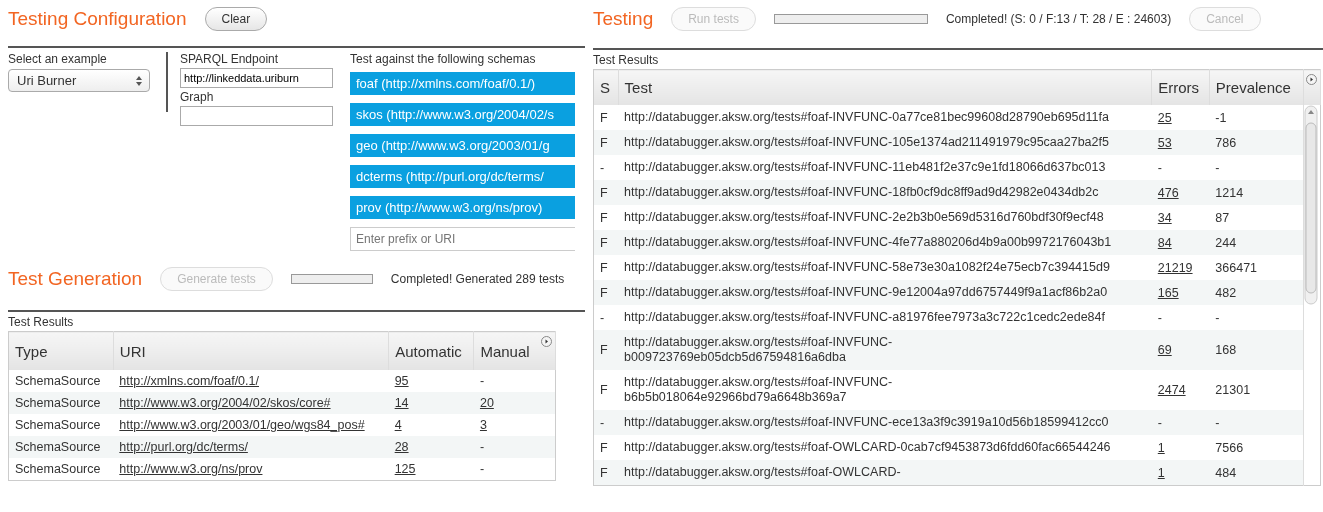 This screenshot has height=512, width=1323. What do you see at coordinates (885, 292) in the screenshot?
I see `test-cell: http://databugger.aksw.org/tests#foaf-INVFUNC-9e12004a97dd6757449f9a1acf86b2a0` at bounding box center [885, 292].